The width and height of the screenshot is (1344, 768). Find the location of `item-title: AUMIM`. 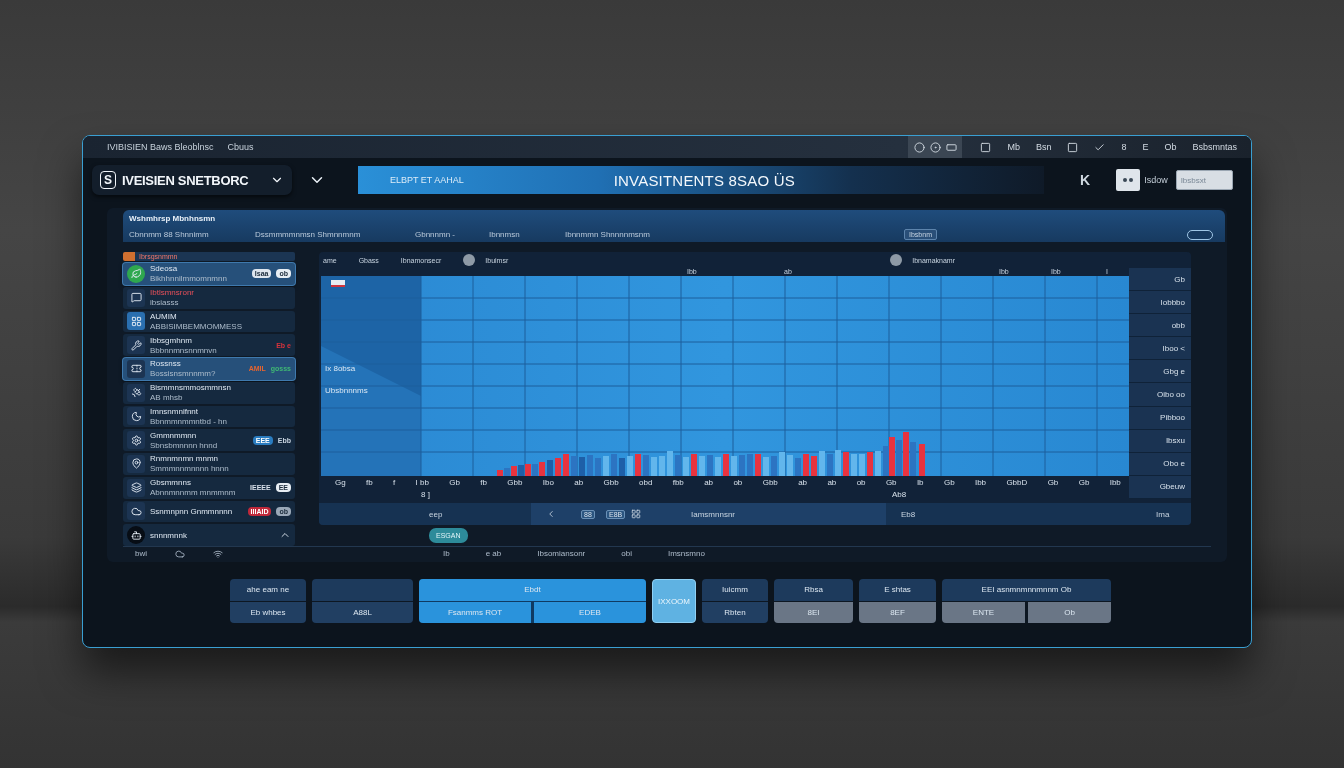

item-title: AUMIM is located at coordinates (164, 316).